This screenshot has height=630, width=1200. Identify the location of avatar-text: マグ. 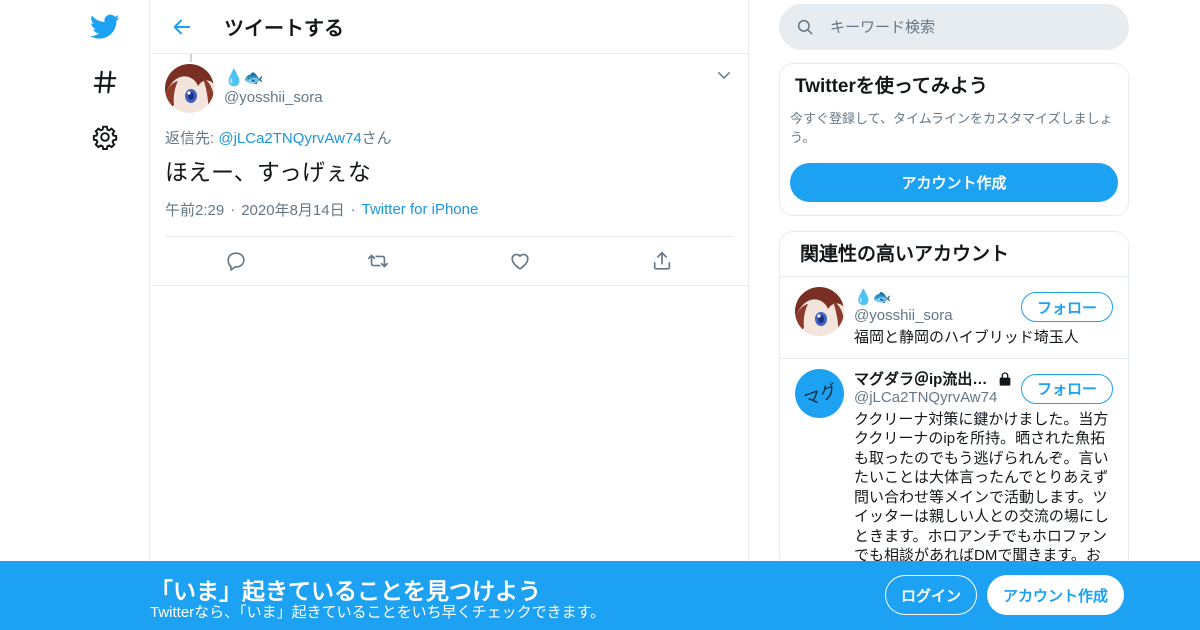
(820, 395).